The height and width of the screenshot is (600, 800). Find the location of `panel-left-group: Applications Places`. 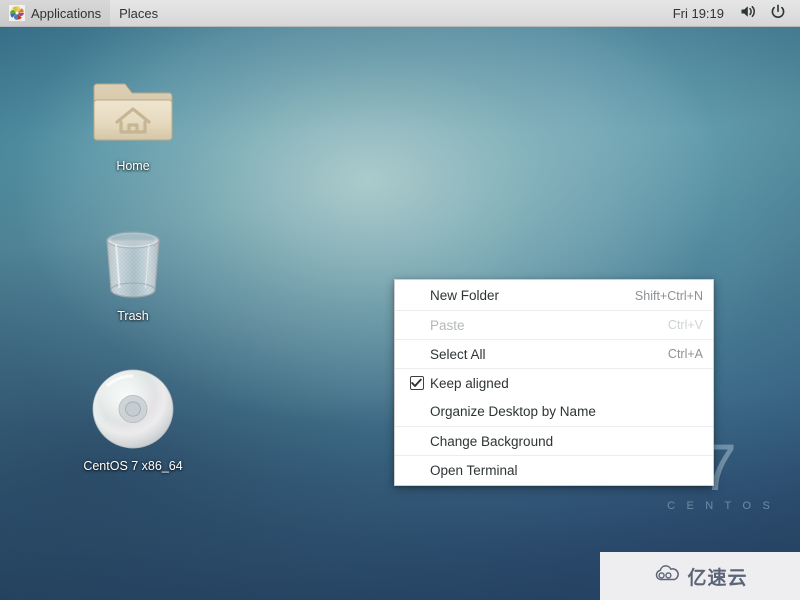

panel-left-group: Applications Places is located at coordinates (83, 13).